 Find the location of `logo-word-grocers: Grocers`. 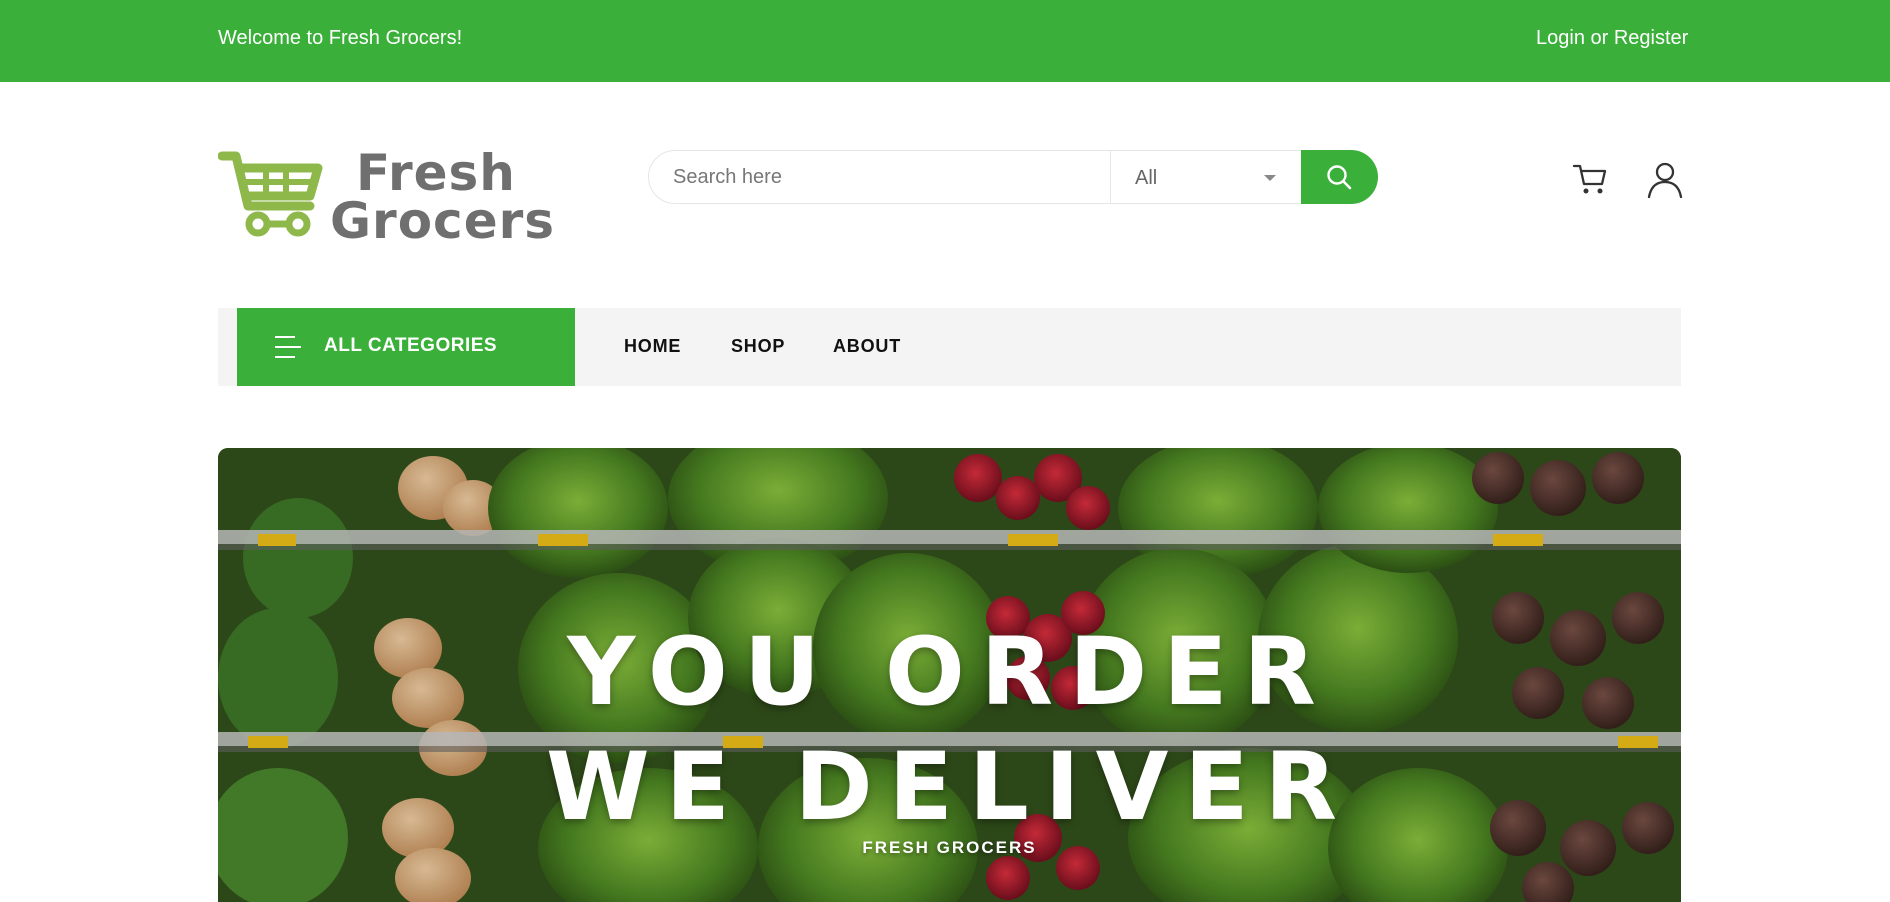

logo-word-grocers: Grocers is located at coordinates (443, 221).